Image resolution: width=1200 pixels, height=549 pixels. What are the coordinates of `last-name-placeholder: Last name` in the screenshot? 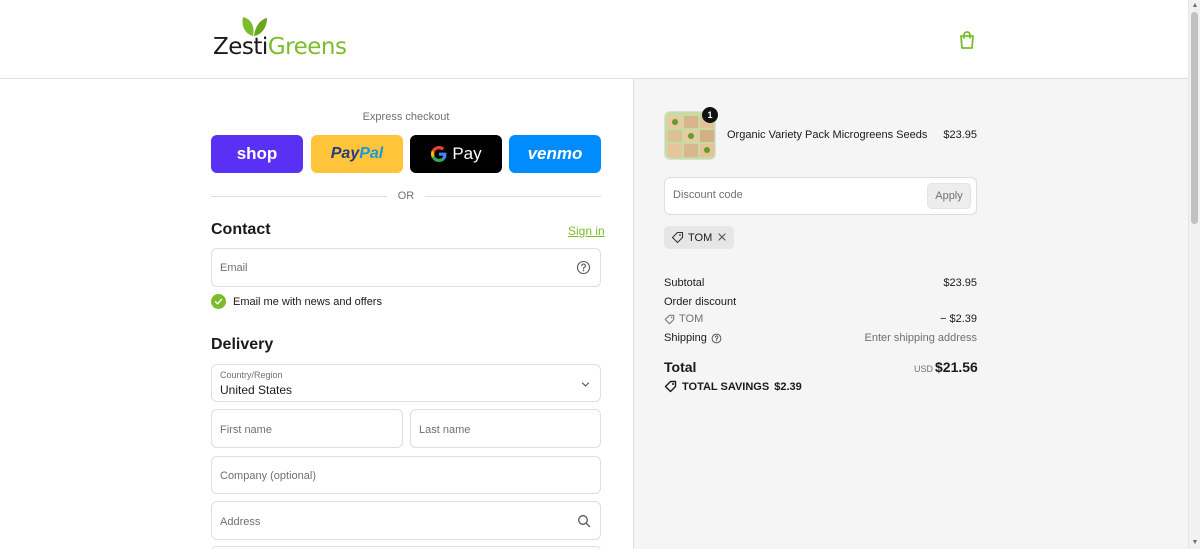 It's located at (445, 430).